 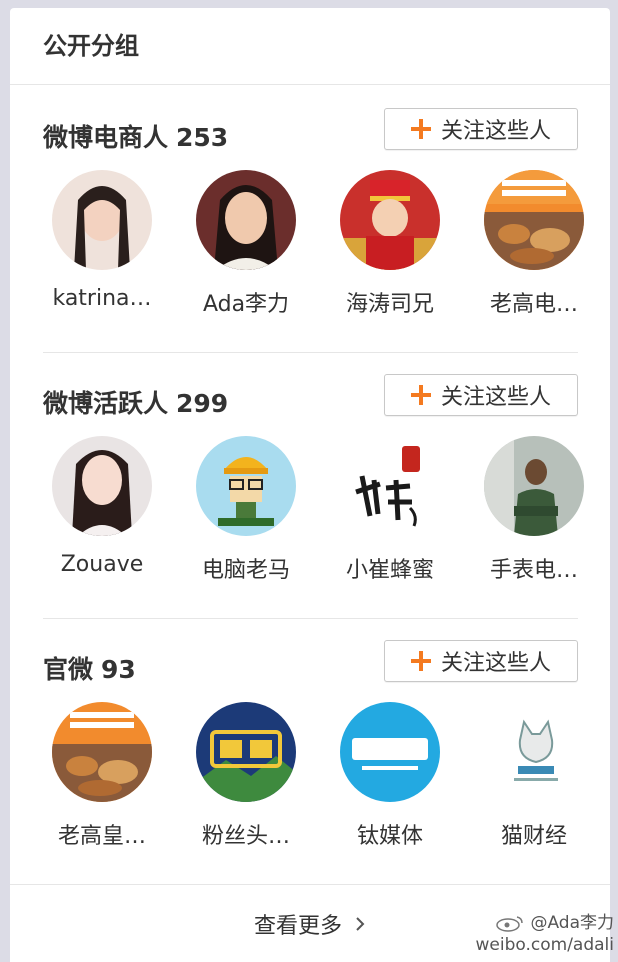 I want to click on member-name: Zouave, so click(x=102, y=564).